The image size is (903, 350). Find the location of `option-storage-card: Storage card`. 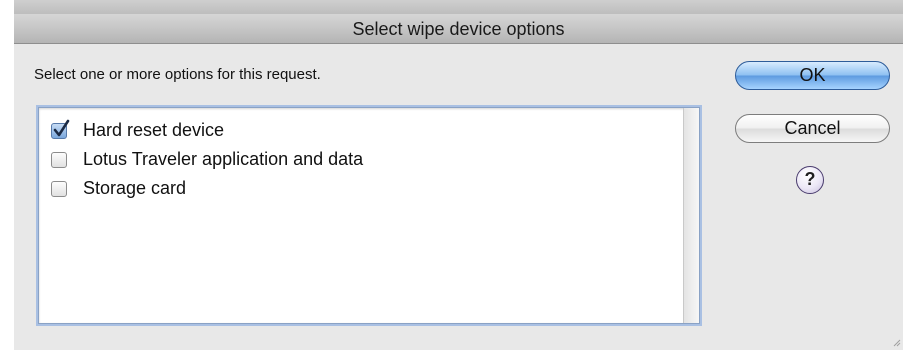

option-storage-card: Storage card is located at coordinates (207, 188).